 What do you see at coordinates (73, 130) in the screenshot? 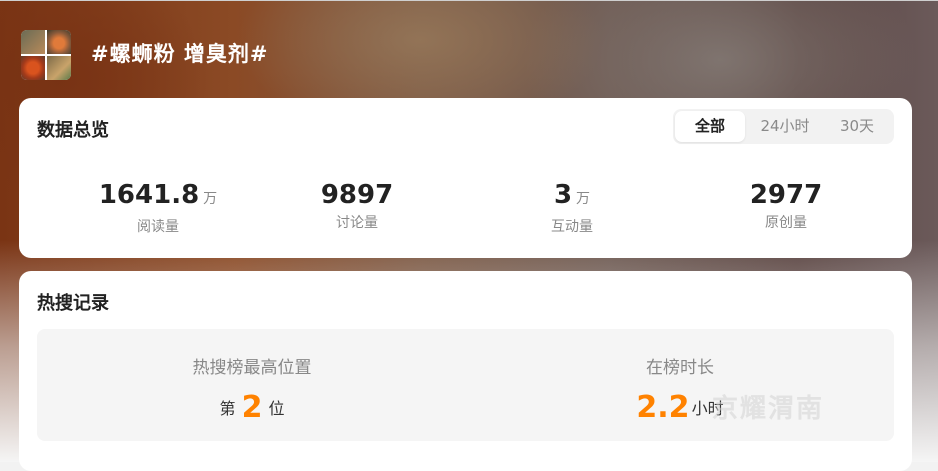
I see `overview-title: 数据总览` at bounding box center [73, 130].